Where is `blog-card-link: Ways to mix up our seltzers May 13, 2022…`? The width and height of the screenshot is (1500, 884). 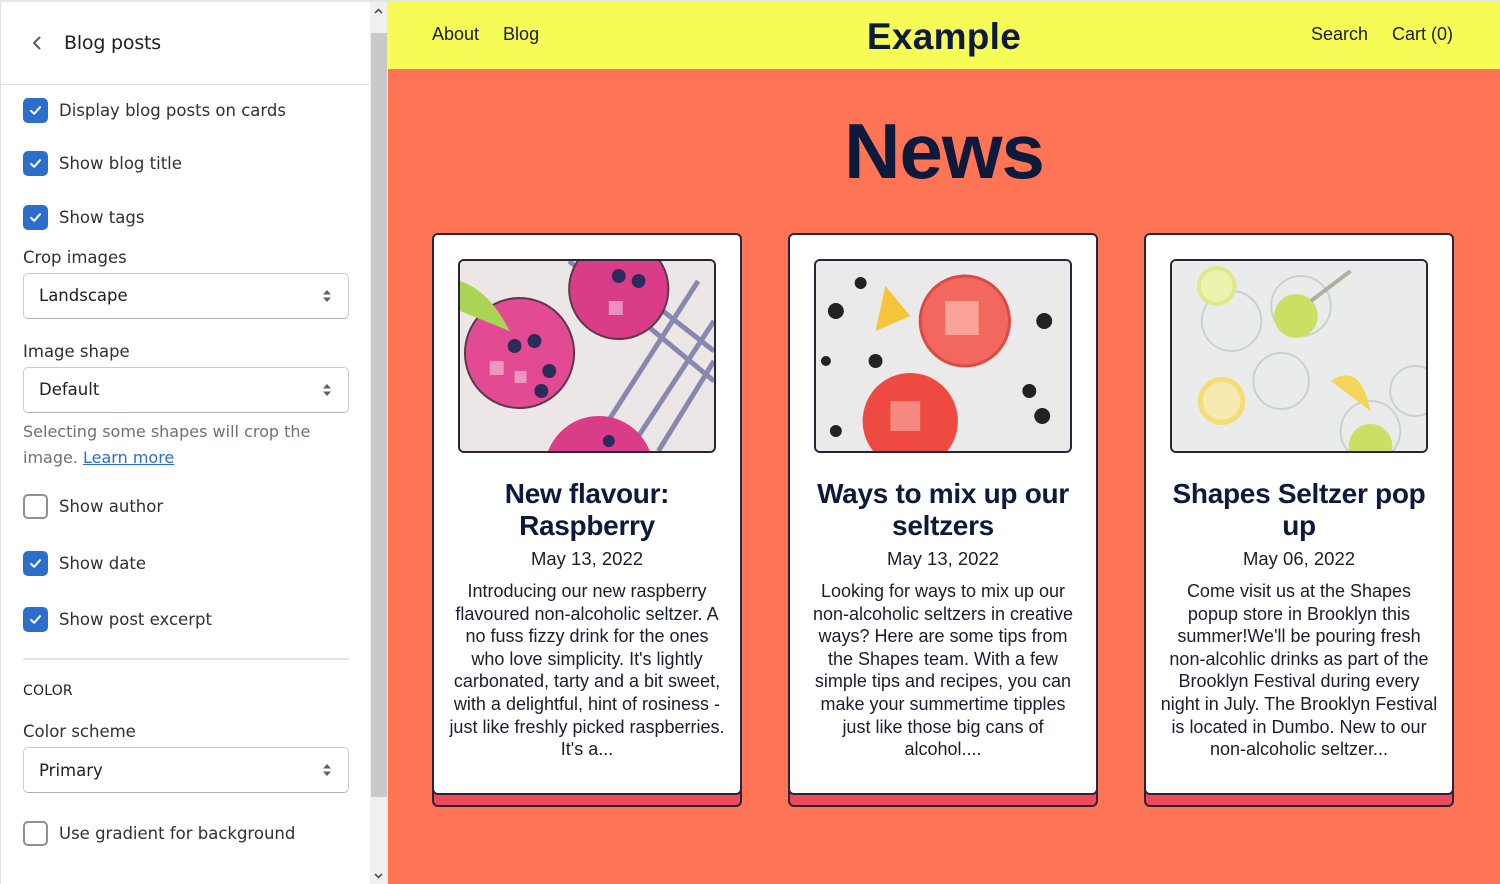
blog-card-link: Ways to mix up our seltzers May 13, 2022… is located at coordinates (943, 514).